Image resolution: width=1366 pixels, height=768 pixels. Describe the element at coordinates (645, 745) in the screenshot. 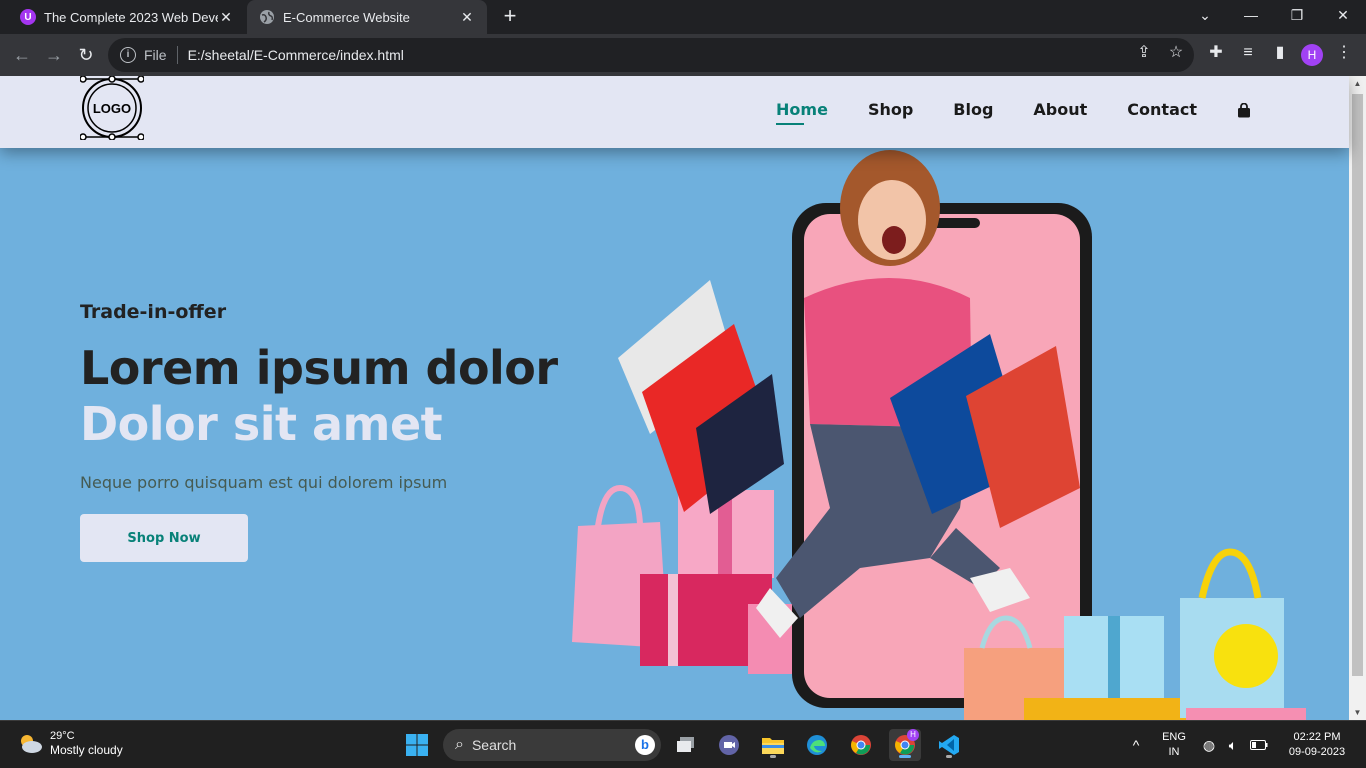

I see `bing-icon: b` at that location.